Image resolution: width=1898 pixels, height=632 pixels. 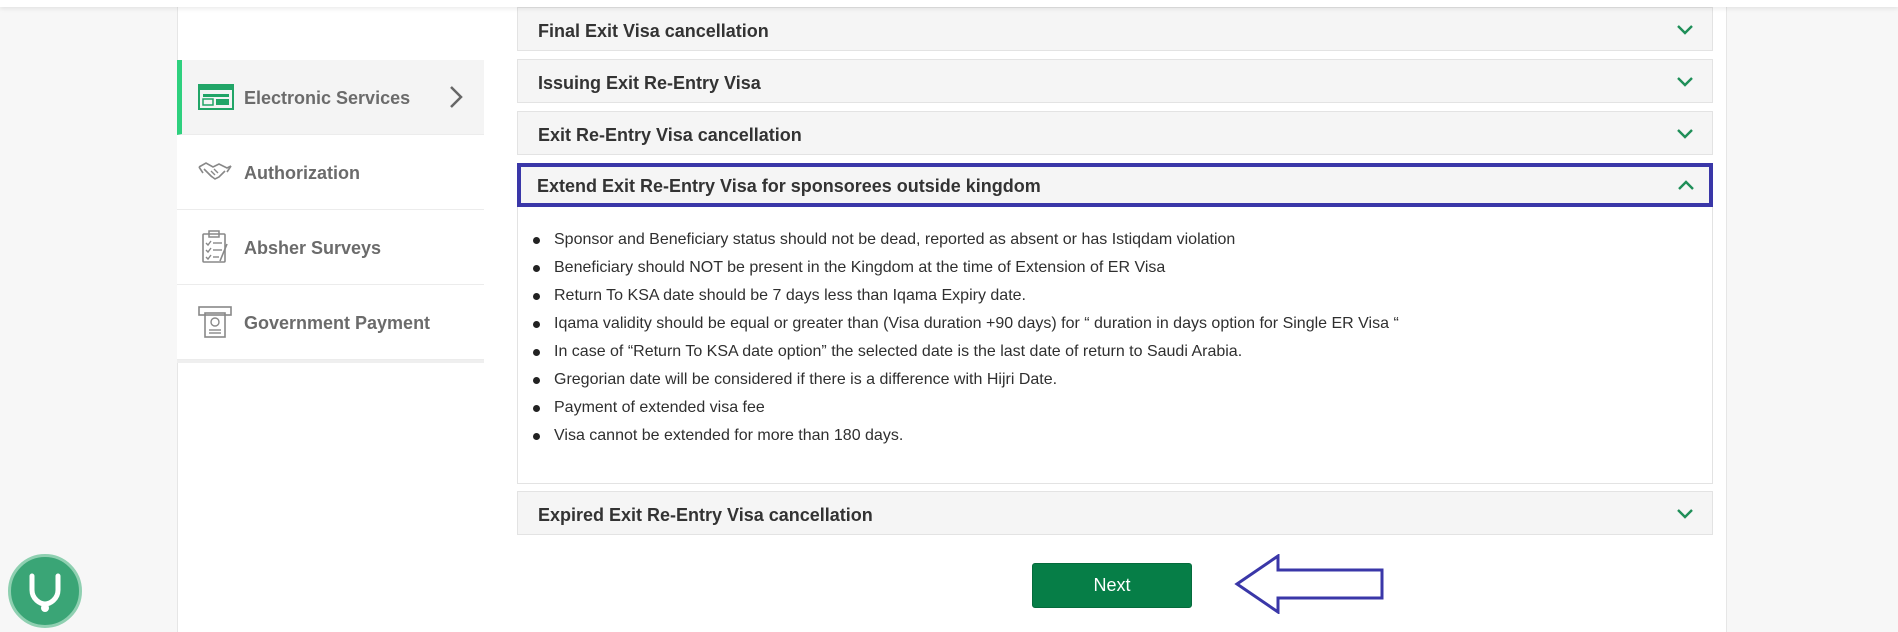 I want to click on sidebar-item-label: Electronic Services, so click(x=327, y=98).